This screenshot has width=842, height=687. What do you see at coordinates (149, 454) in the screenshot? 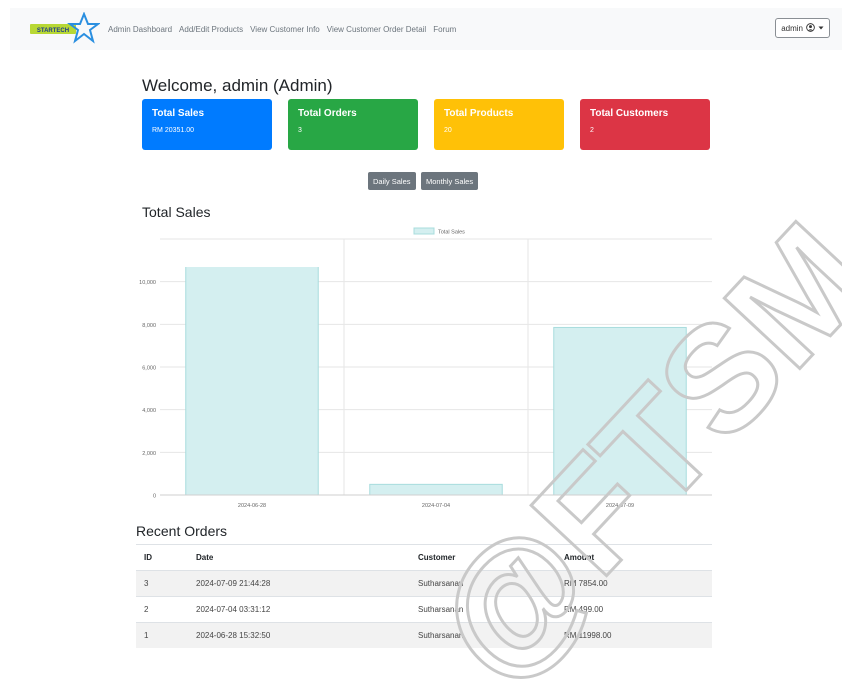
I see `y-tick-label: 2,000` at bounding box center [149, 454].